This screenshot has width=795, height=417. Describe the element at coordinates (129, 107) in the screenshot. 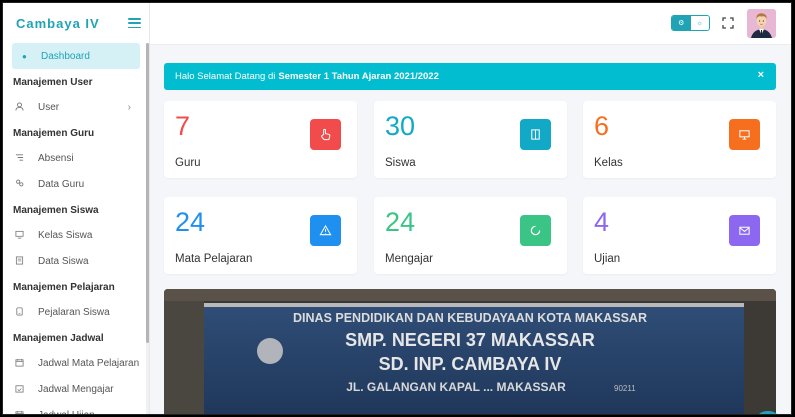

I see `chevron-right-icon: ›` at that location.